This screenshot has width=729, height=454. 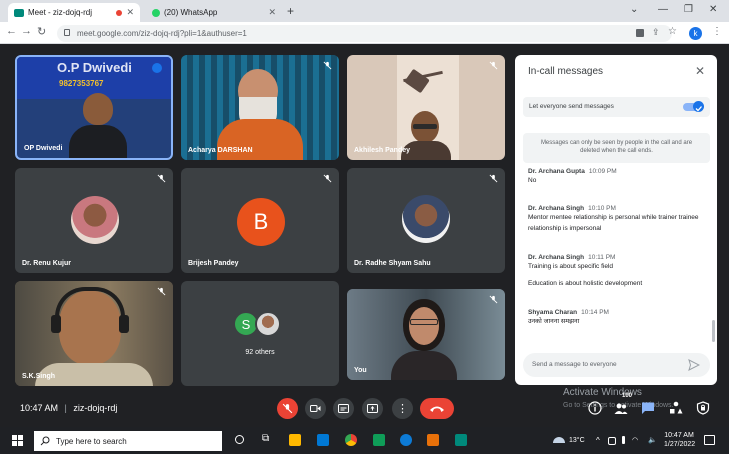 I want to click on panel-title: In-call messages, so click(x=566, y=71).